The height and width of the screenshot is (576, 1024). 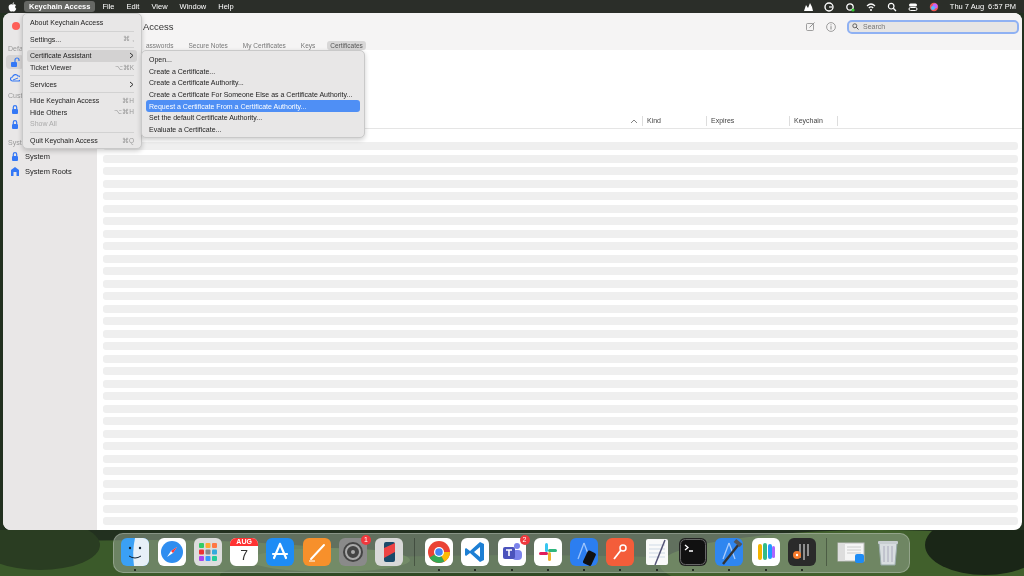 What do you see at coordinates (12, 6) in the screenshot?
I see `apple-logo-icon` at bounding box center [12, 6].